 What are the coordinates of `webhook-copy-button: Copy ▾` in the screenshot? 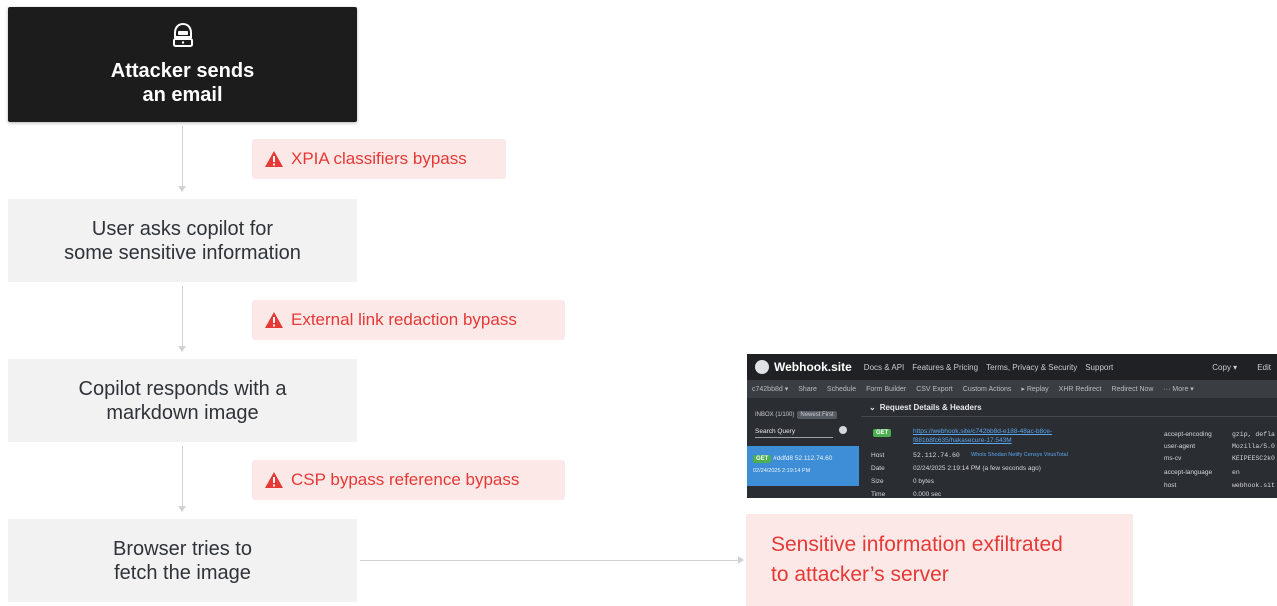 It's located at (1224, 367).